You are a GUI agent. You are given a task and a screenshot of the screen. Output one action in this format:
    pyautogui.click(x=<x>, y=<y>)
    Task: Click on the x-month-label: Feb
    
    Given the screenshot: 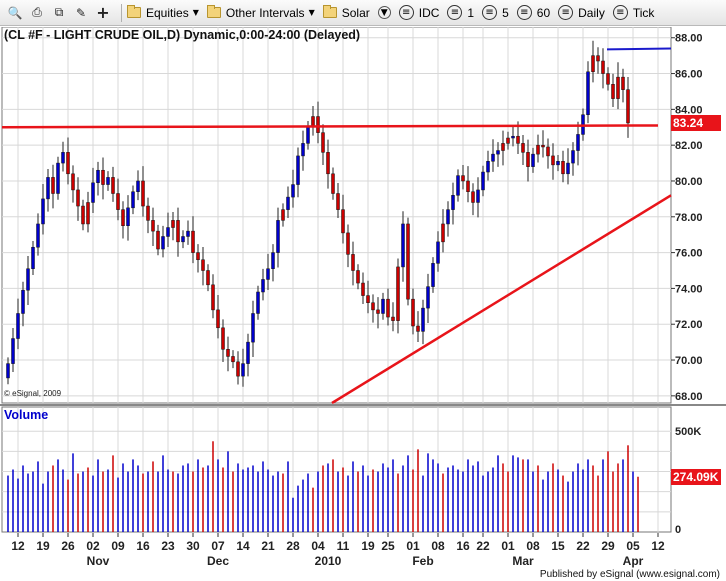 What is the action you would take?
    pyautogui.click(x=422, y=561)
    